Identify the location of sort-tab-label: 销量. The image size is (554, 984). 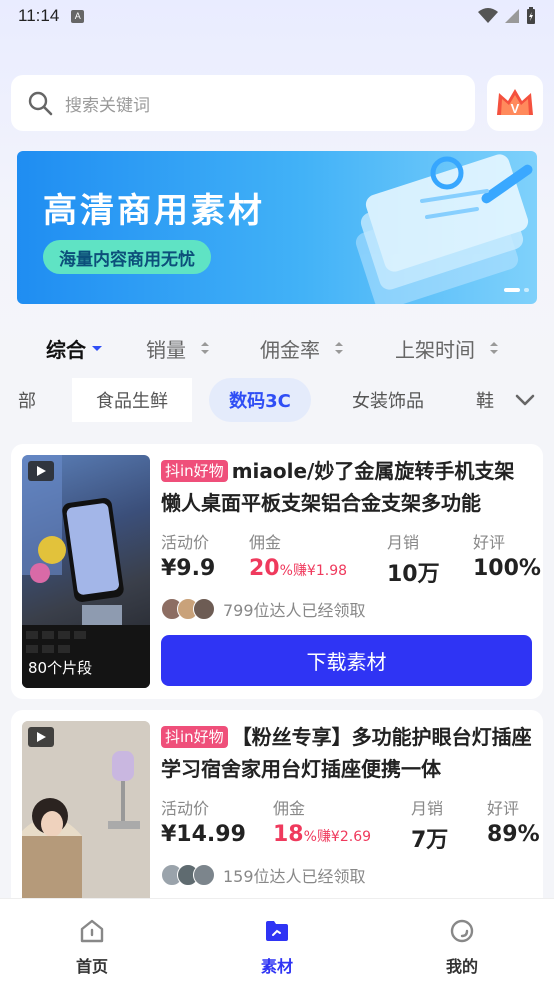
(166, 349).